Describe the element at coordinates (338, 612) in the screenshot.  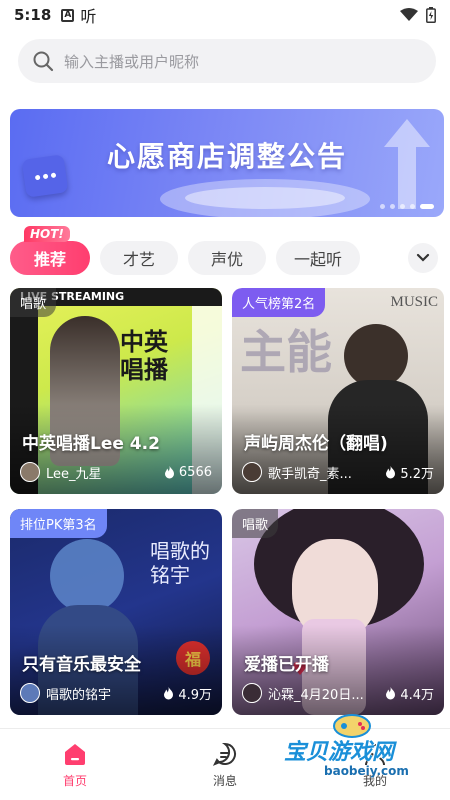
I see `live-card: ♥ 唱歌 爱播已开播 沁霖_4月20日... 4.4万` at that location.